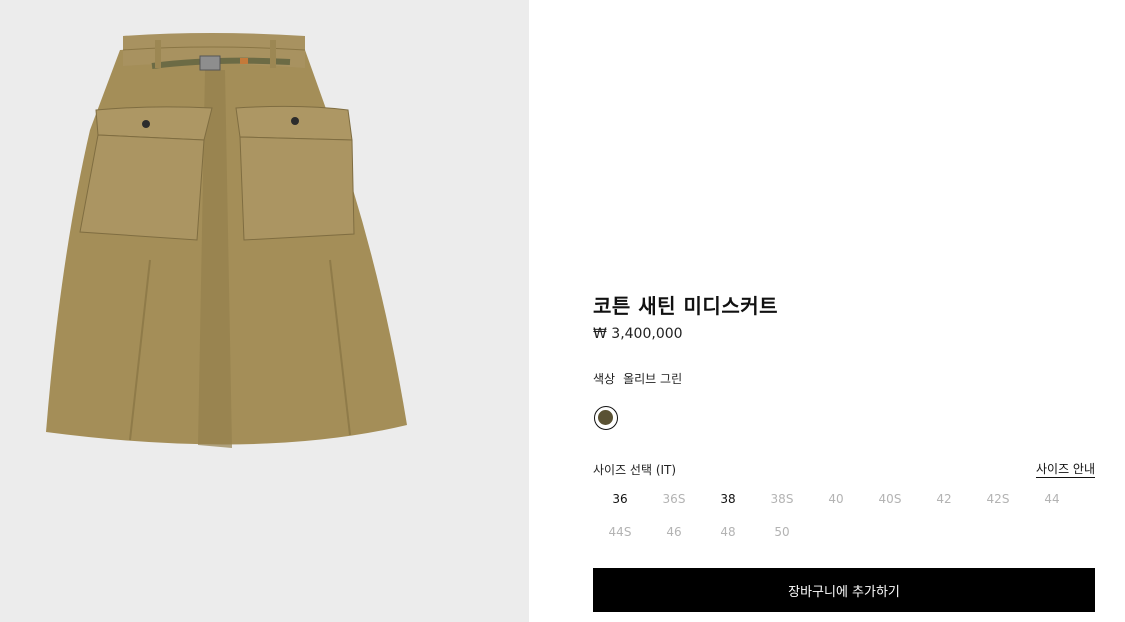  I want to click on size-header: 사이즈 선택 (IT) 사이즈 안내, so click(844, 470).